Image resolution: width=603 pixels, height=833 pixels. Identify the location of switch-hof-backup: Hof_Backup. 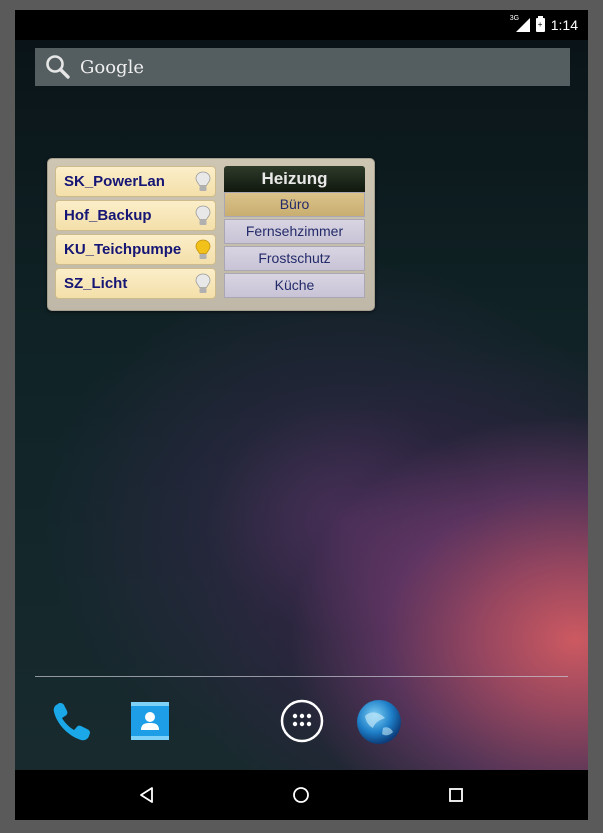
(135, 215).